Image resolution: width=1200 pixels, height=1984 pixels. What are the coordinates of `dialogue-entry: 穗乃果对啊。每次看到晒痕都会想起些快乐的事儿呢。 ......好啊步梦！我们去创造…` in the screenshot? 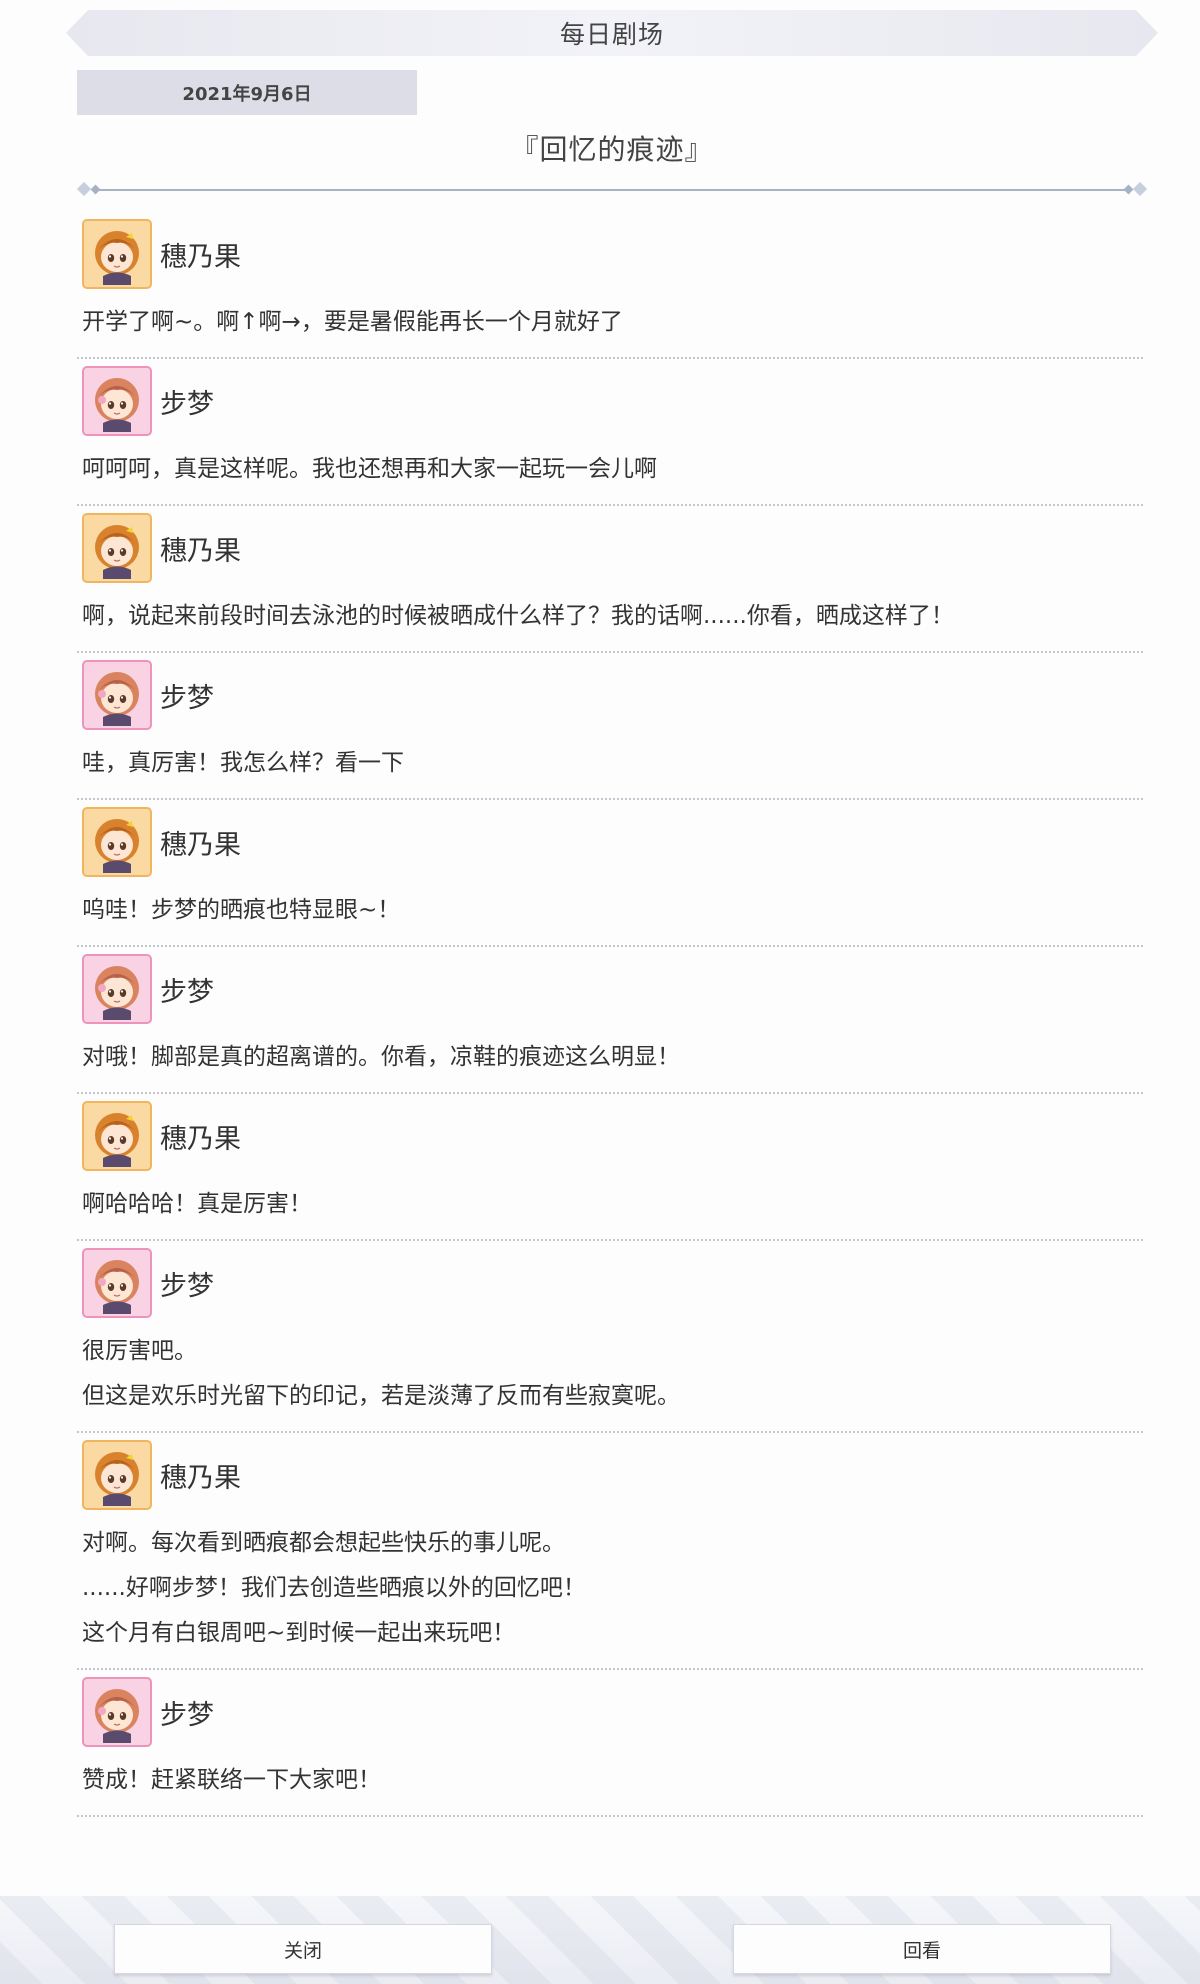 It's located at (610, 1551).